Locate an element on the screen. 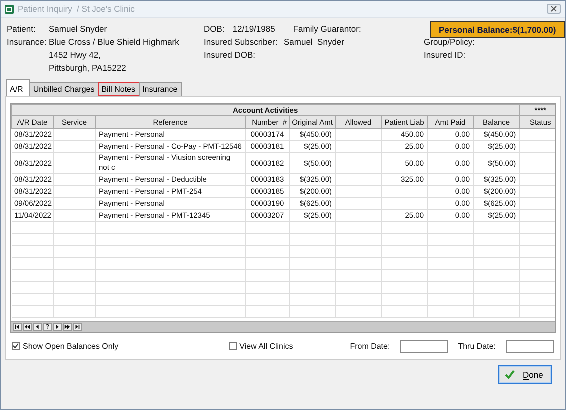  field-label: Insured ID: is located at coordinates (445, 55).